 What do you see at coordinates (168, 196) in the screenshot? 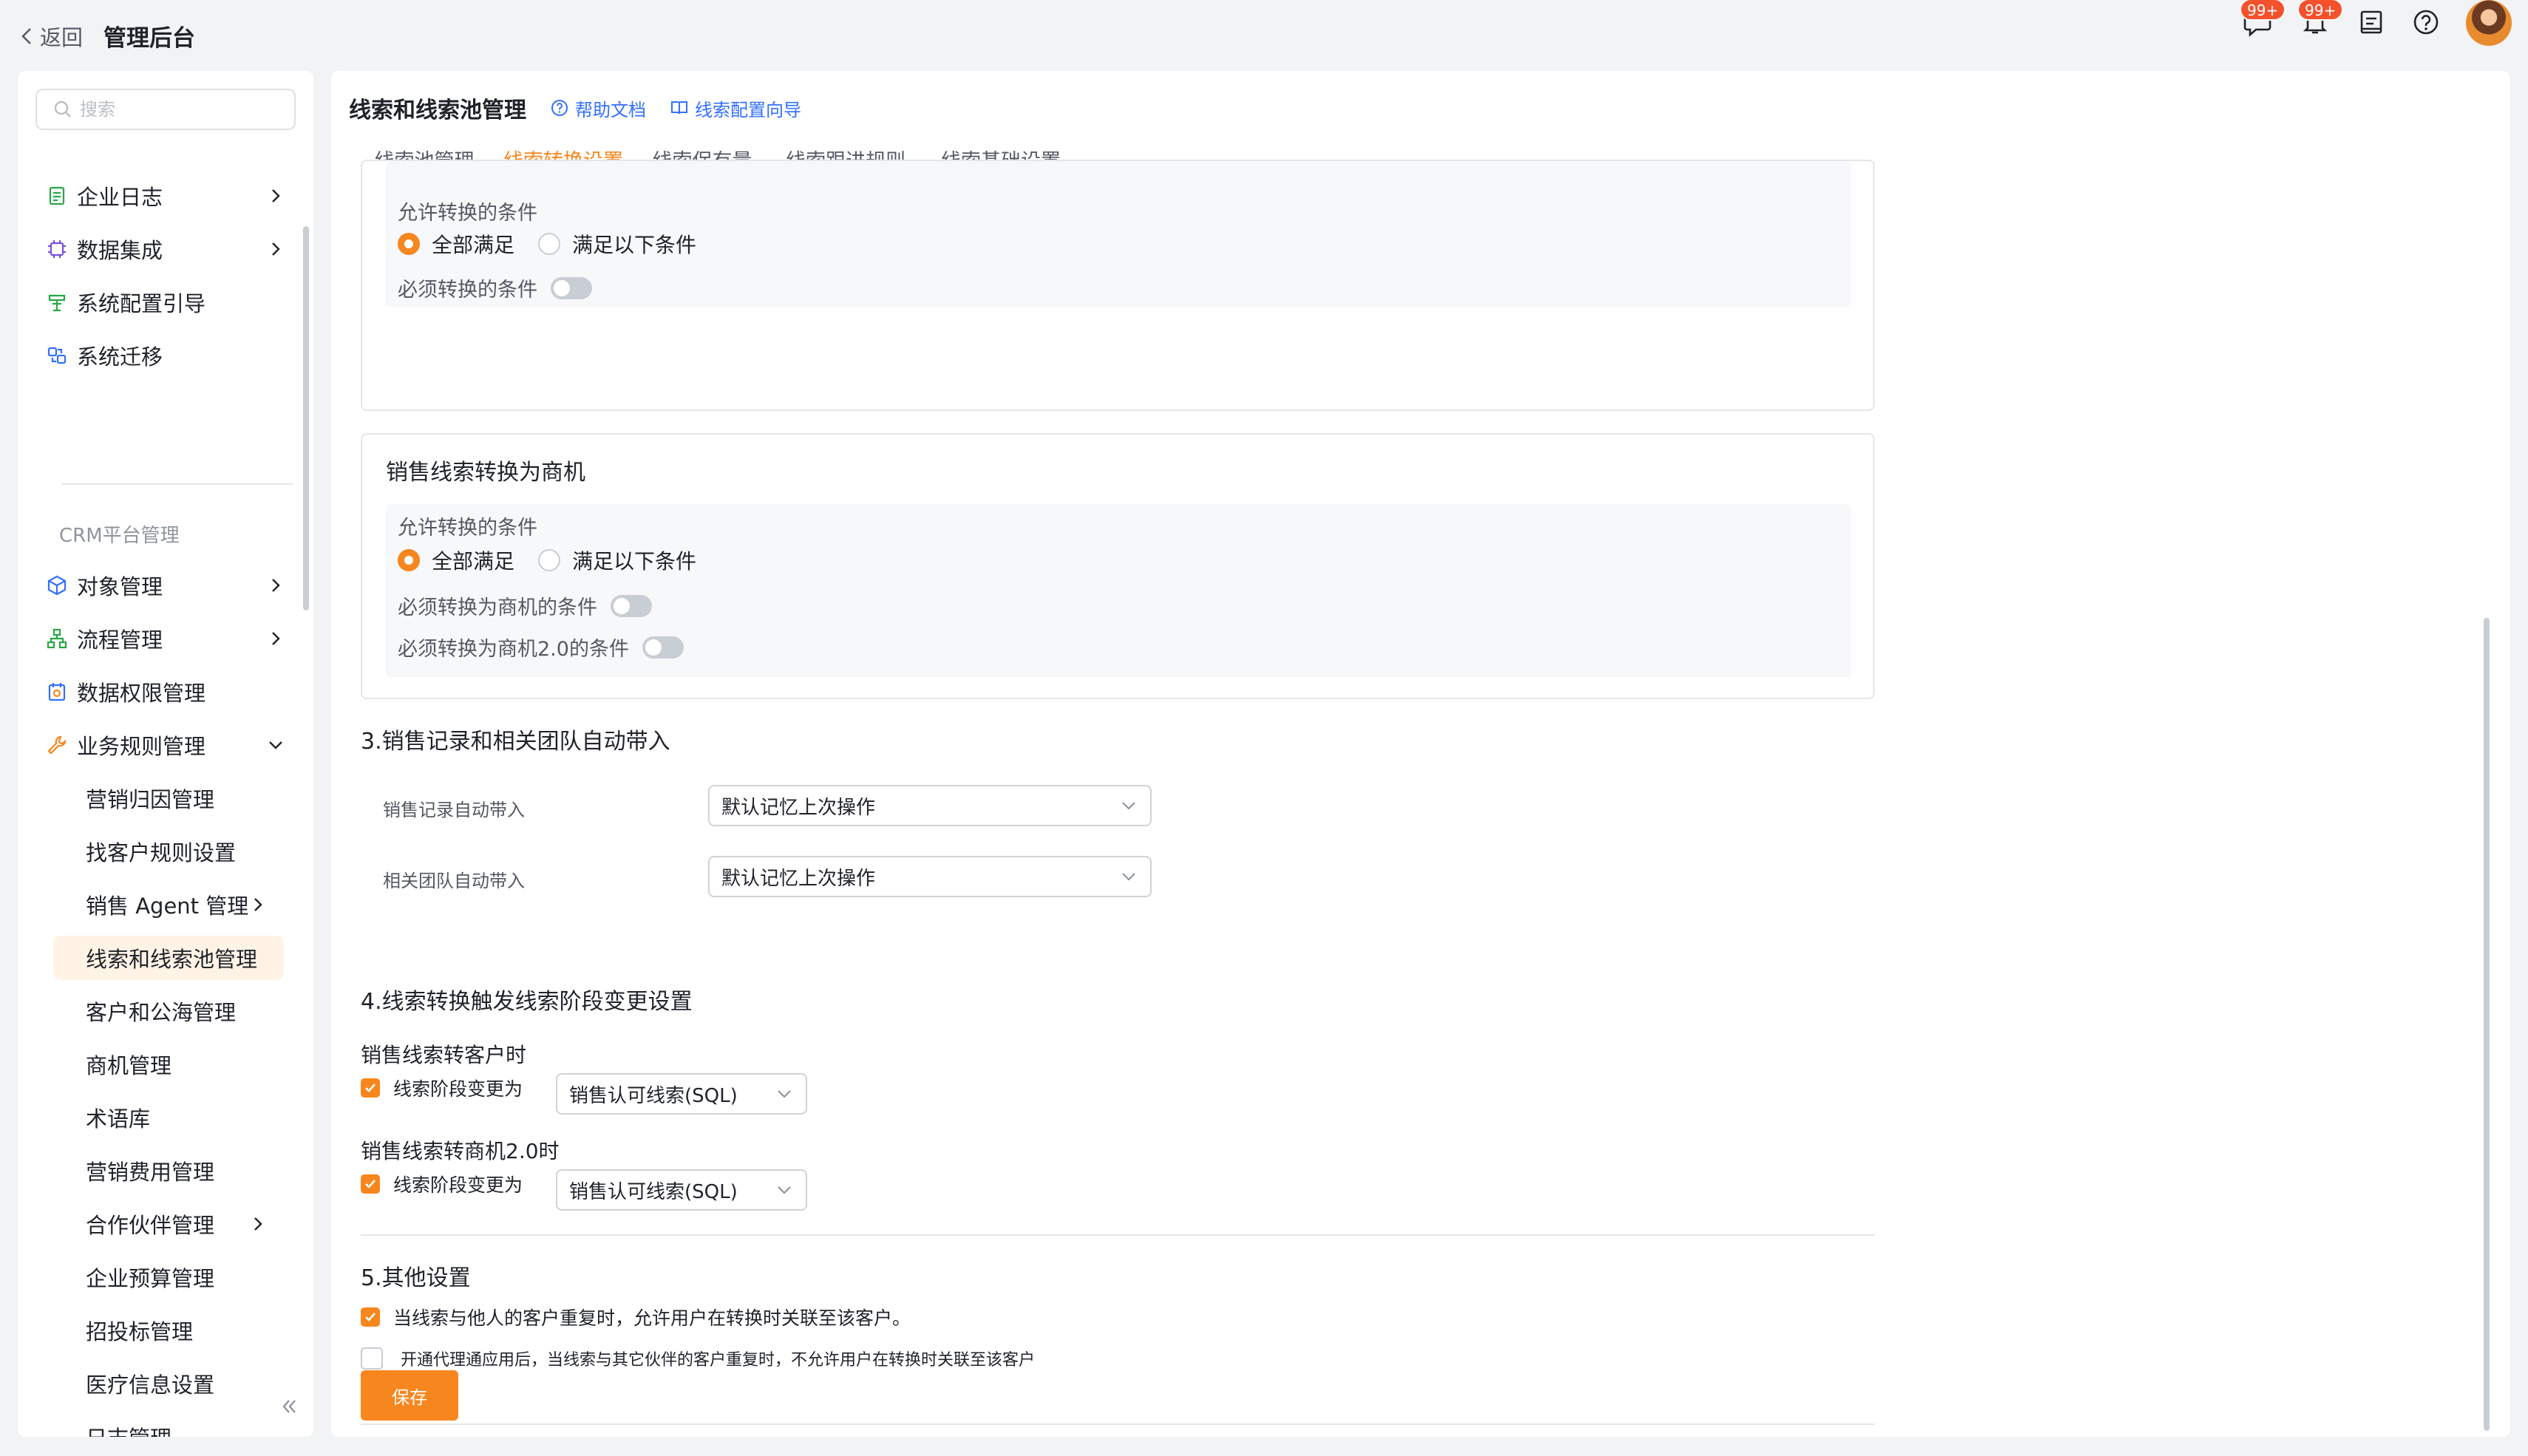
I see `sidebar-item-enterprise-log: 企业日志` at bounding box center [168, 196].